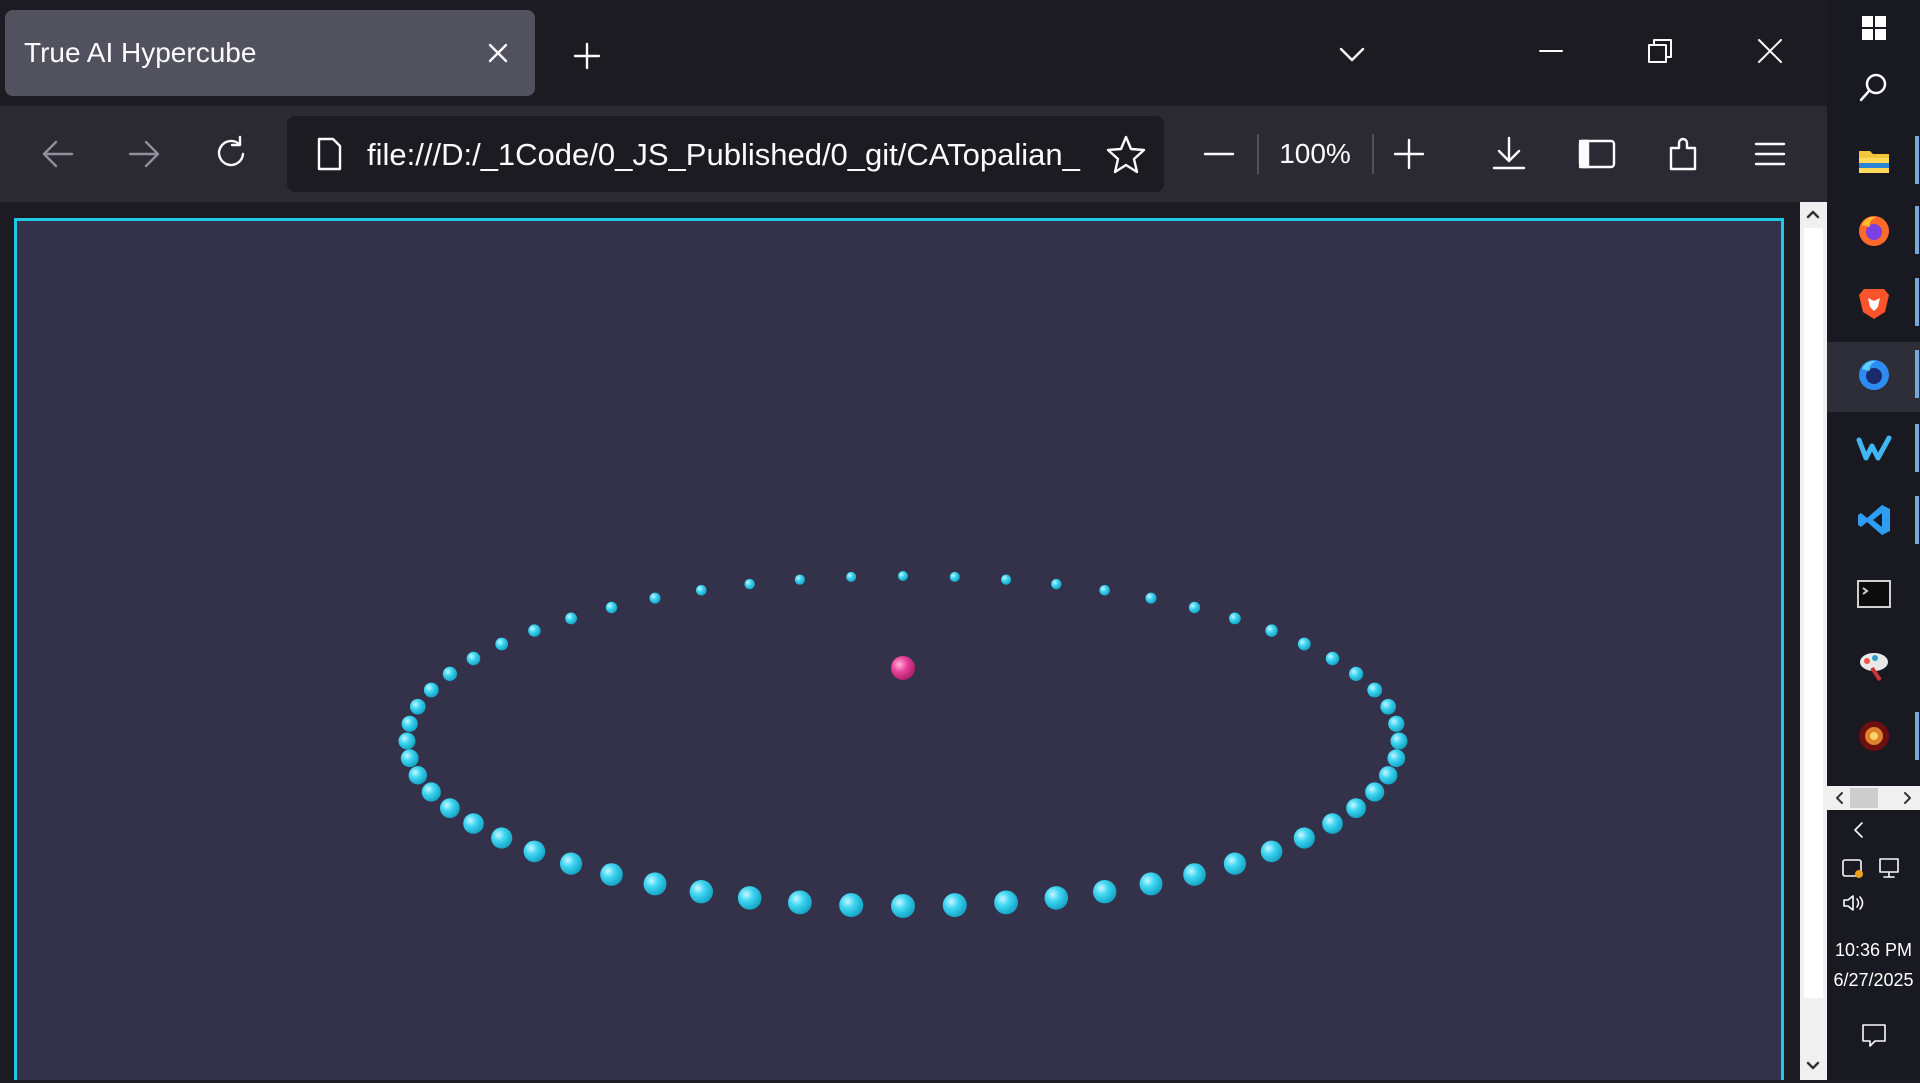 The image size is (1920, 1083). What do you see at coordinates (144, 154) in the screenshot?
I see `arrow-right-icon` at bounding box center [144, 154].